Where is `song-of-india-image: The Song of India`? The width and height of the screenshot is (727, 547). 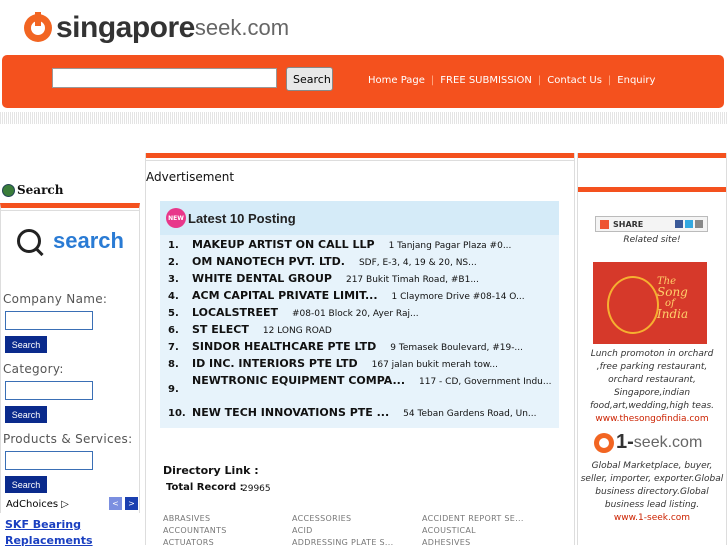 song-of-india-image: The Song of India is located at coordinates (650, 303).